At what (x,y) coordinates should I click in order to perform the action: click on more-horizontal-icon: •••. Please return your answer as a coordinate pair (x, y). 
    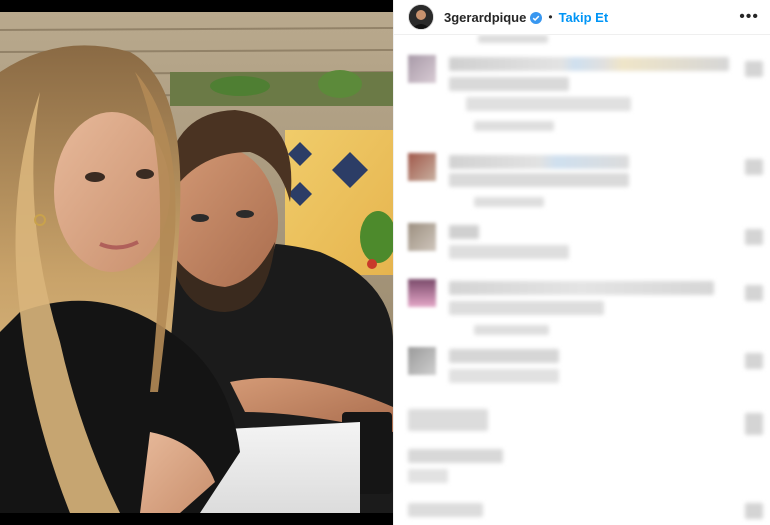
    Looking at the image, I should click on (749, 17).